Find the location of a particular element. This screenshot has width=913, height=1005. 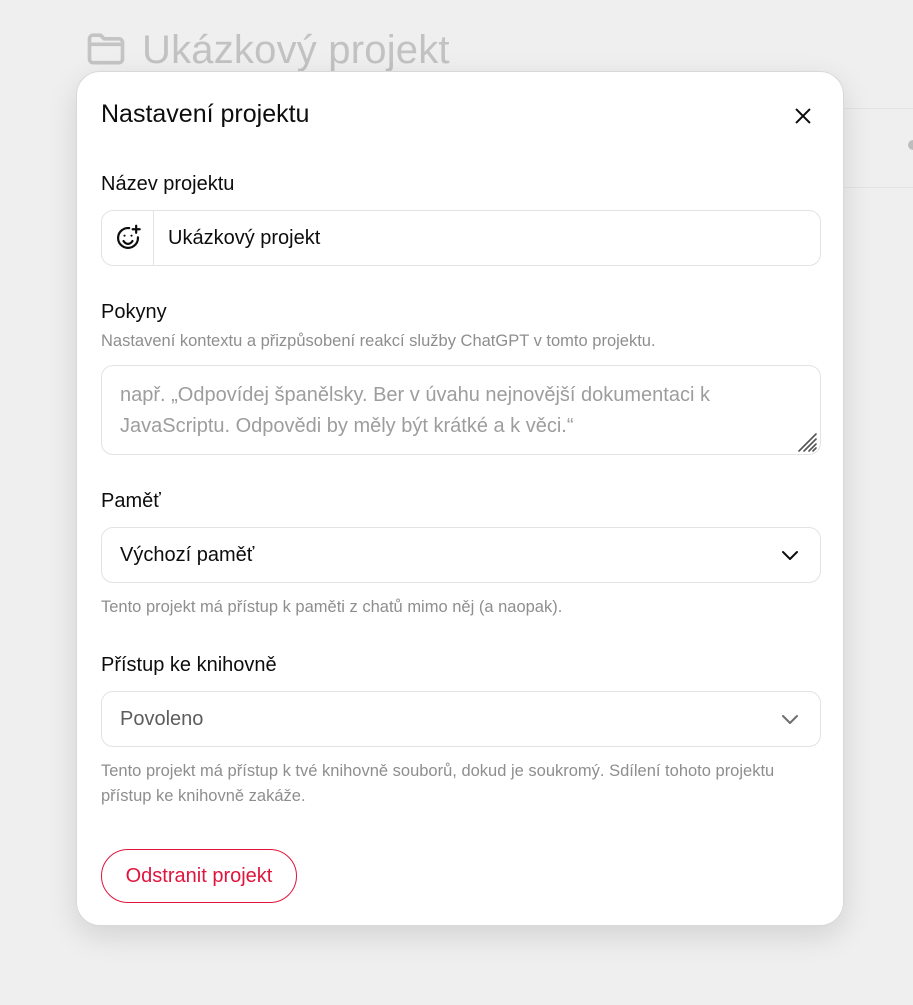

project-name-label: Název projektu is located at coordinates (168, 184).